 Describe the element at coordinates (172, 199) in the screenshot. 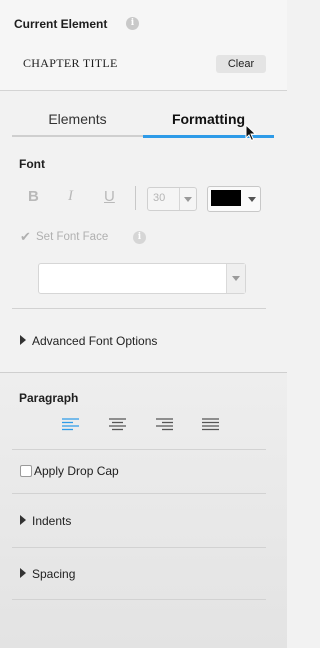

I see `font-size-select: 30` at that location.